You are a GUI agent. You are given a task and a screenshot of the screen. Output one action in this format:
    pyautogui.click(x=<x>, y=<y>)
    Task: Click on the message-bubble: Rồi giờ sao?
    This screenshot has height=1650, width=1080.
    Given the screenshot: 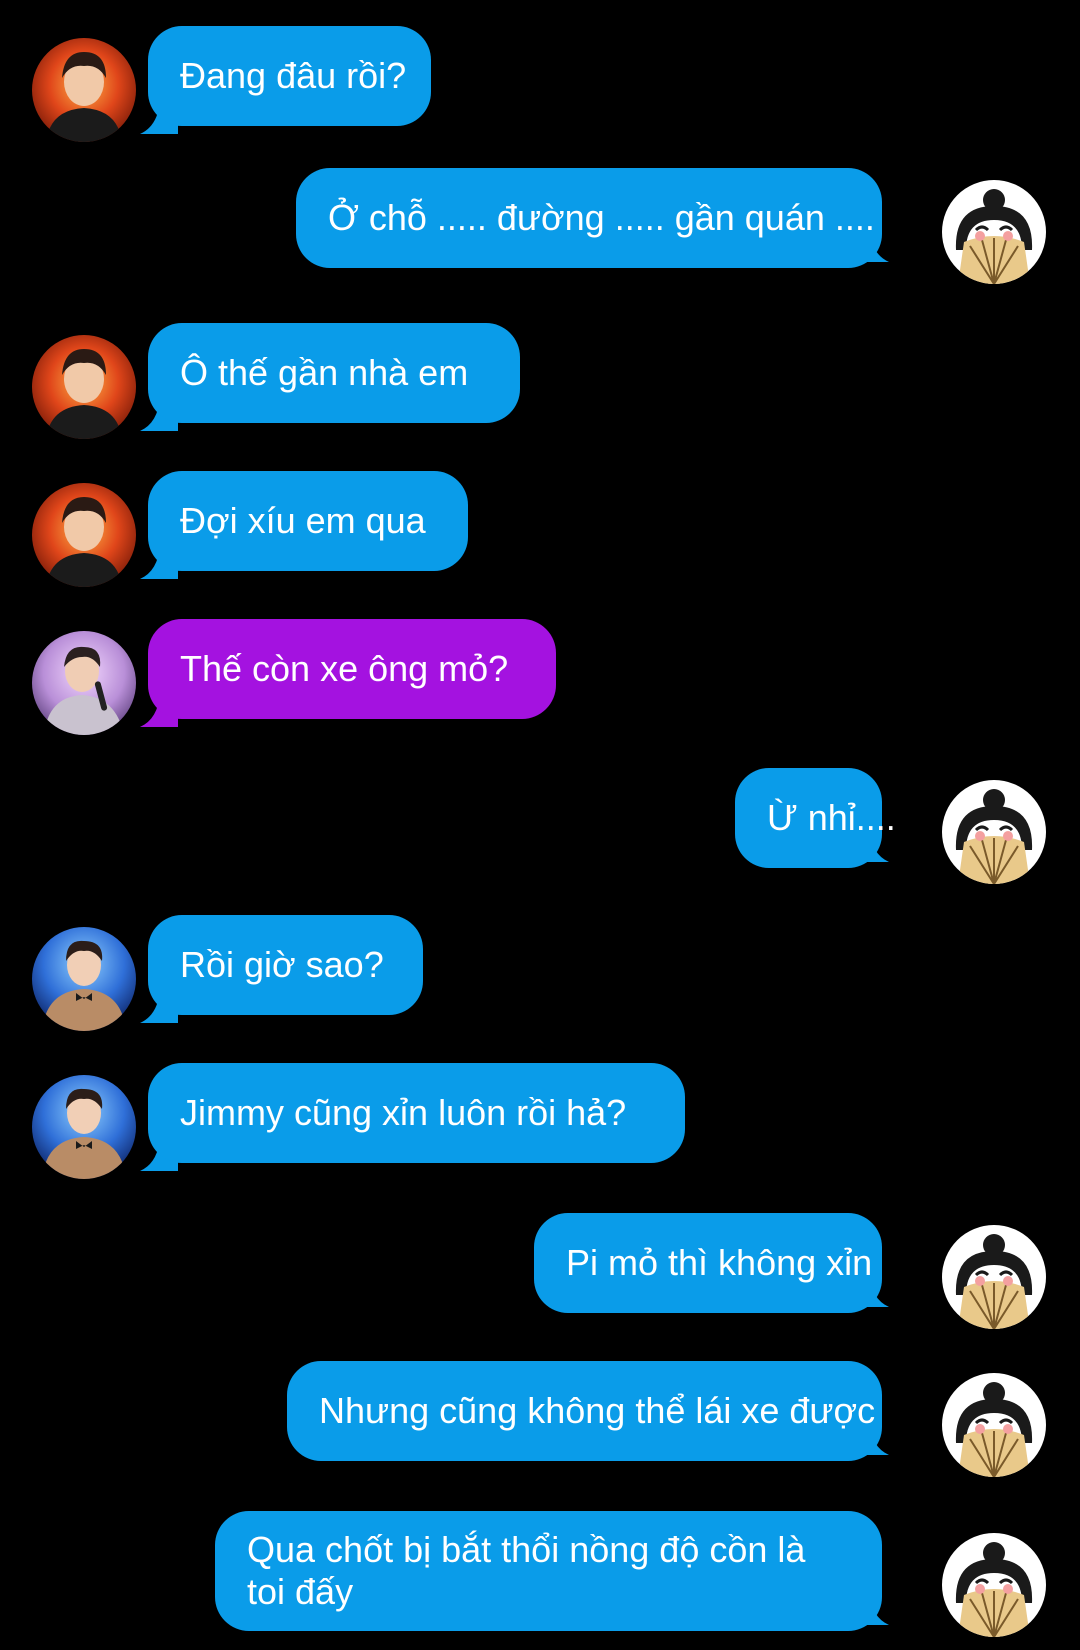 What is the action you would take?
    pyautogui.click(x=285, y=965)
    